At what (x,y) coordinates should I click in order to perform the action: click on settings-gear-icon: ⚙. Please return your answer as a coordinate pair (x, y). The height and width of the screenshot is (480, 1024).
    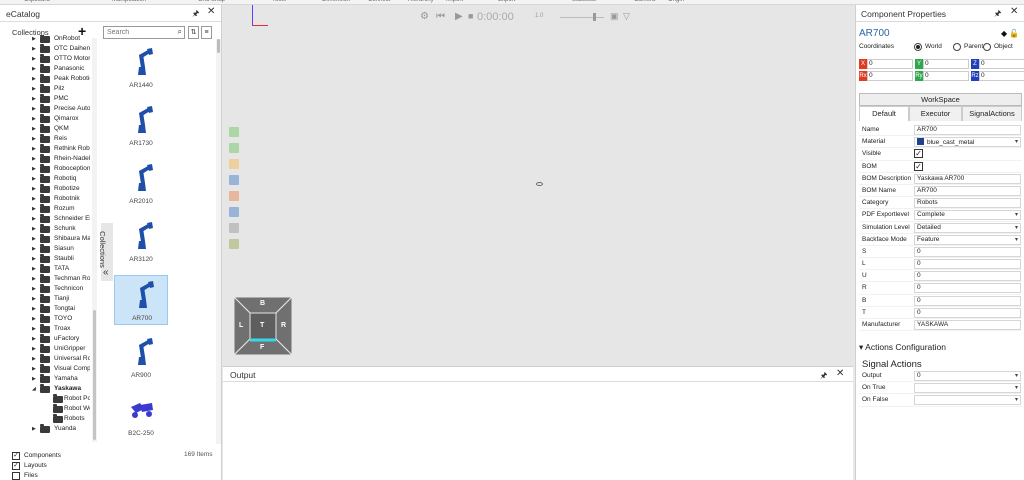
    Looking at the image, I should click on (424, 16).